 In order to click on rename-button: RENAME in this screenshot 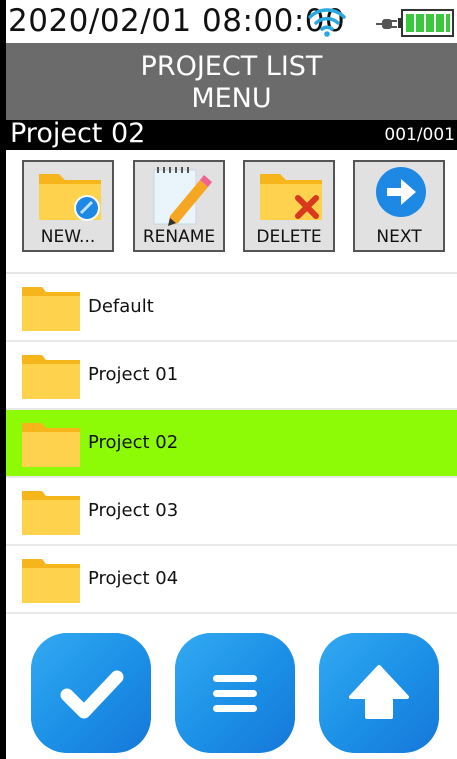, I will do `click(179, 206)`.